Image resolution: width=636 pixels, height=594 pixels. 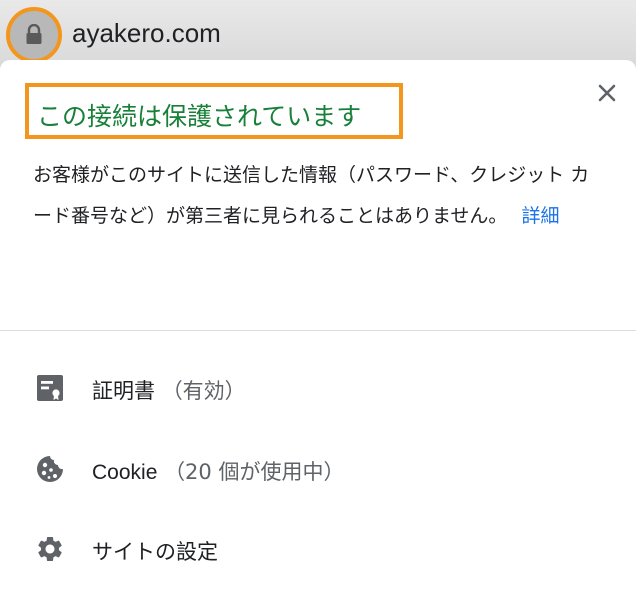 What do you see at coordinates (146, 33) in the screenshot?
I see `url-domain: ayakero.com` at bounding box center [146, 33].